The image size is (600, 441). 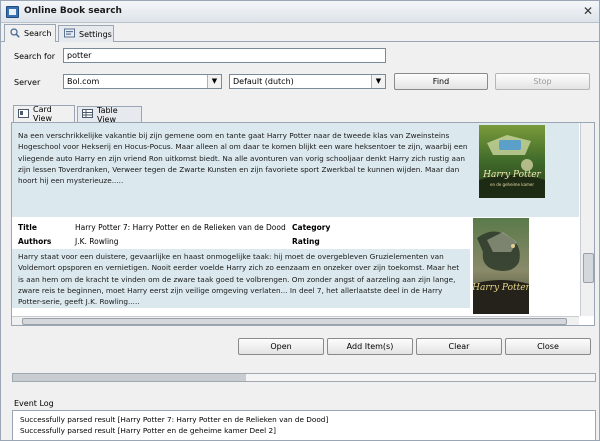 What do you see at coordinates (142, 81) in the screenshot?
I see `server-select: Bol.com ▼` at bounding box center [142, 81].